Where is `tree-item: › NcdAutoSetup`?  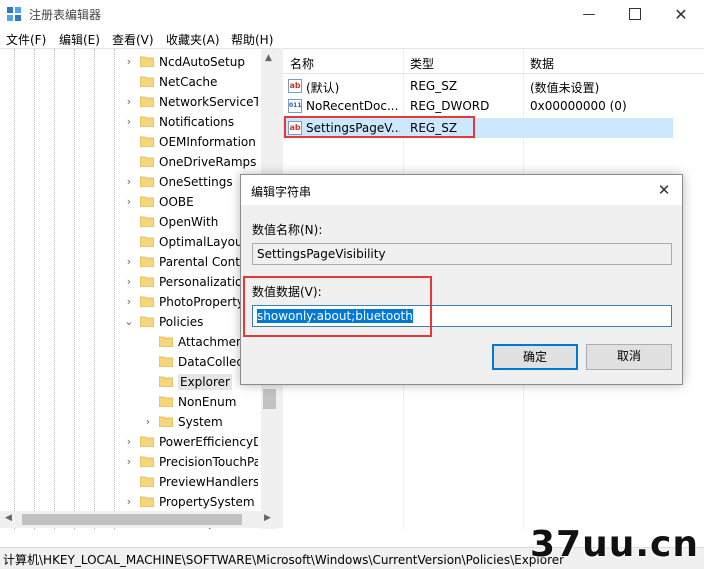
tree-item: › NcdAutoSetup is located at coordinates (131, 62).